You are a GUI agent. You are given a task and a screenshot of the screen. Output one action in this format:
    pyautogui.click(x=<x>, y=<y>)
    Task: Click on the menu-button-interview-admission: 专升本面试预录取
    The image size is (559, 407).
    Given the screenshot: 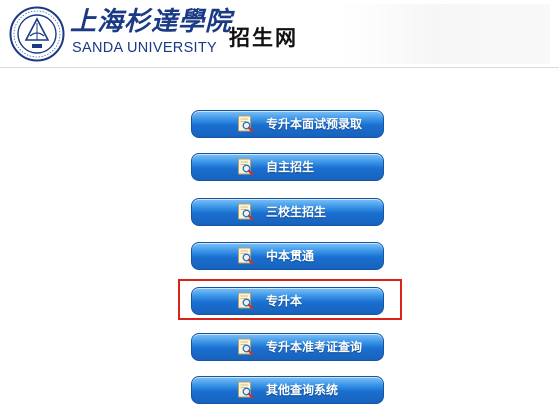 What is the action you would take?
    pyautogui.click(x=287, y=124)
    